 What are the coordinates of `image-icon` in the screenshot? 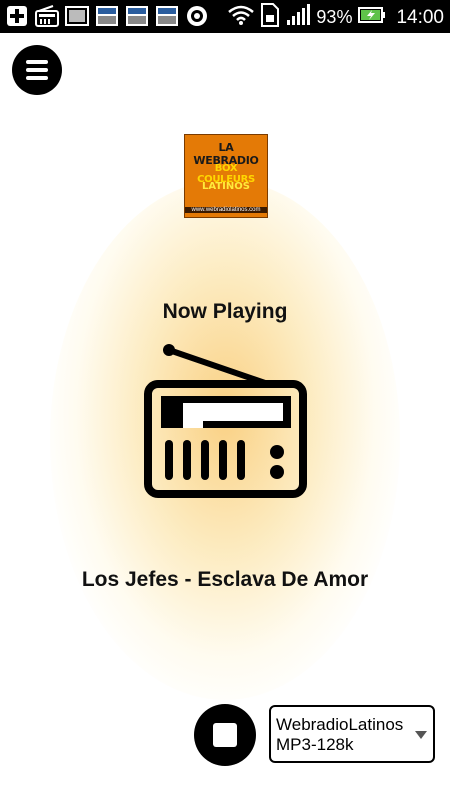 It's located at (77, 16).